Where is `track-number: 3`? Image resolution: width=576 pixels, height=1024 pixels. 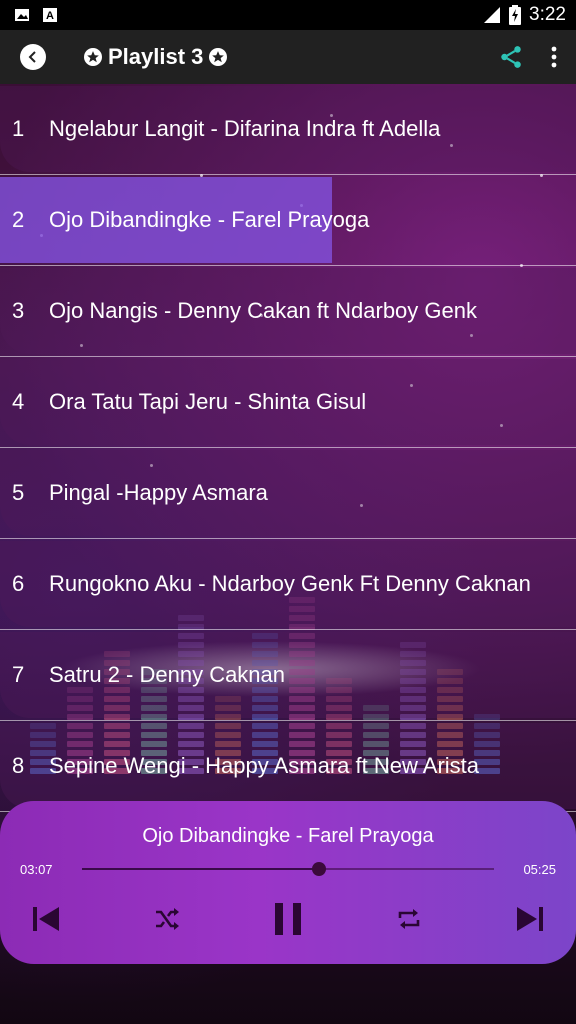 track-number: 3 is located at coordinates (18, 310).